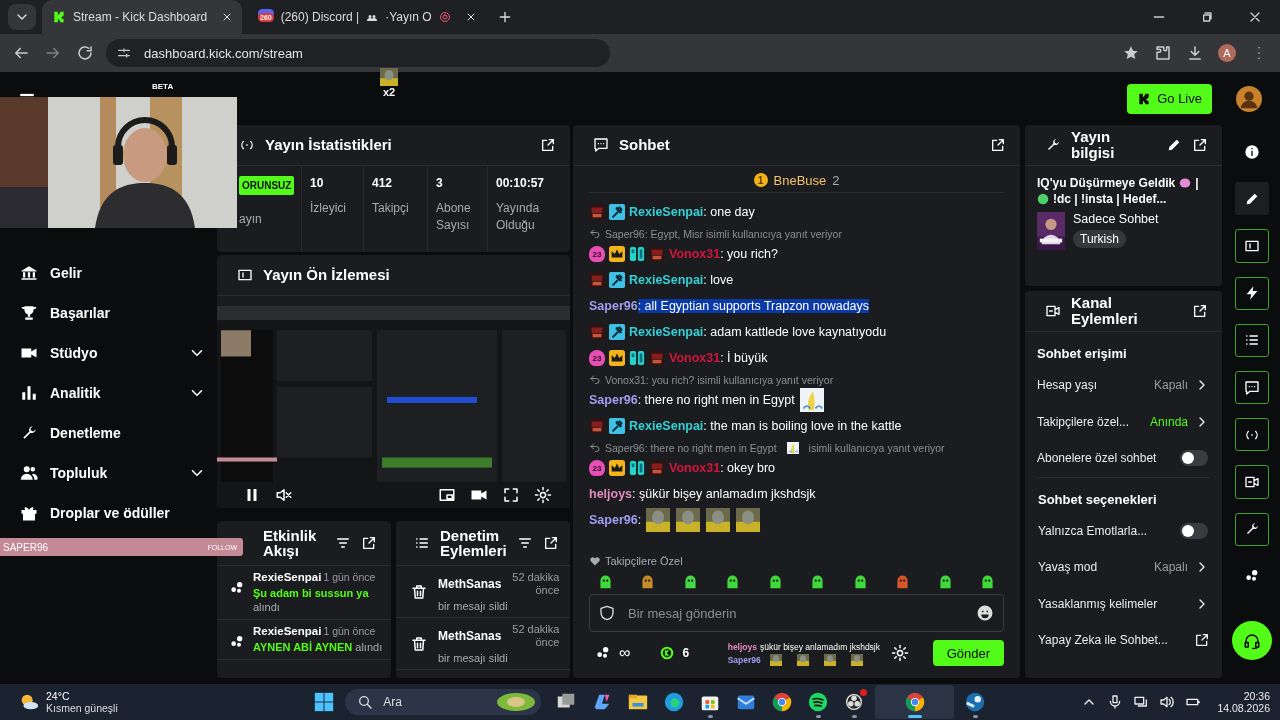  What do you see at coordinates (1093, 145) in the screenshot?
I see `card-title: Yayın bilgisi` at bounding box center [1093, 145].